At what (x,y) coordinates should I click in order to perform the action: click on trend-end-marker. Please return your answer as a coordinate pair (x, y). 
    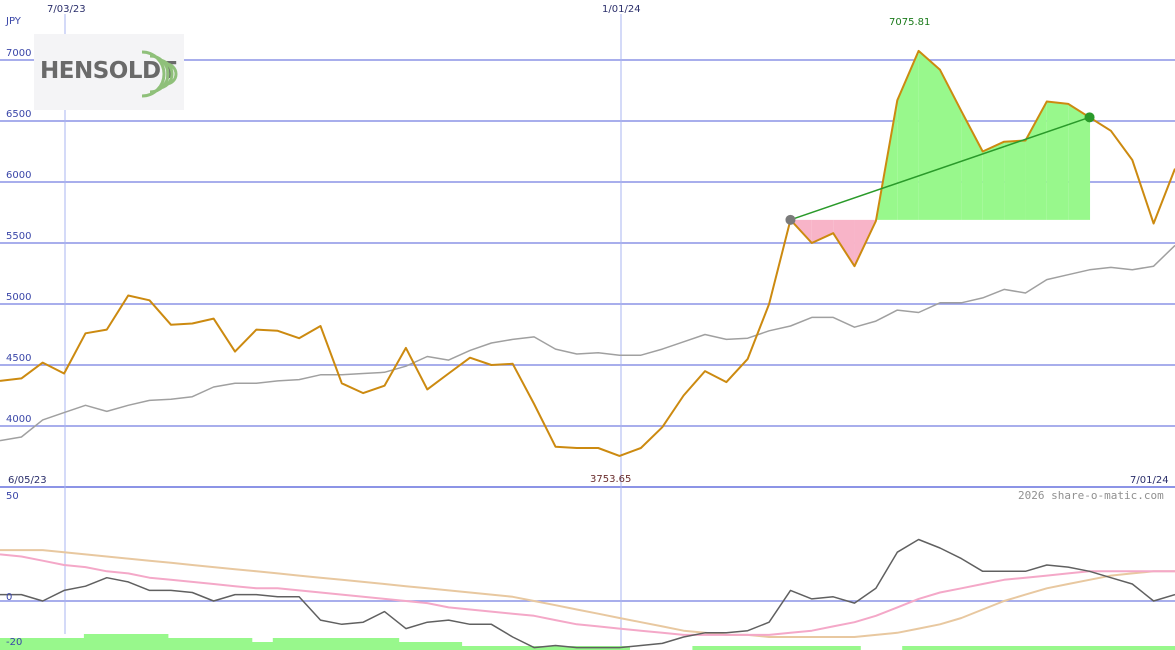
    Looking at the image, I should click on (1089, 117).